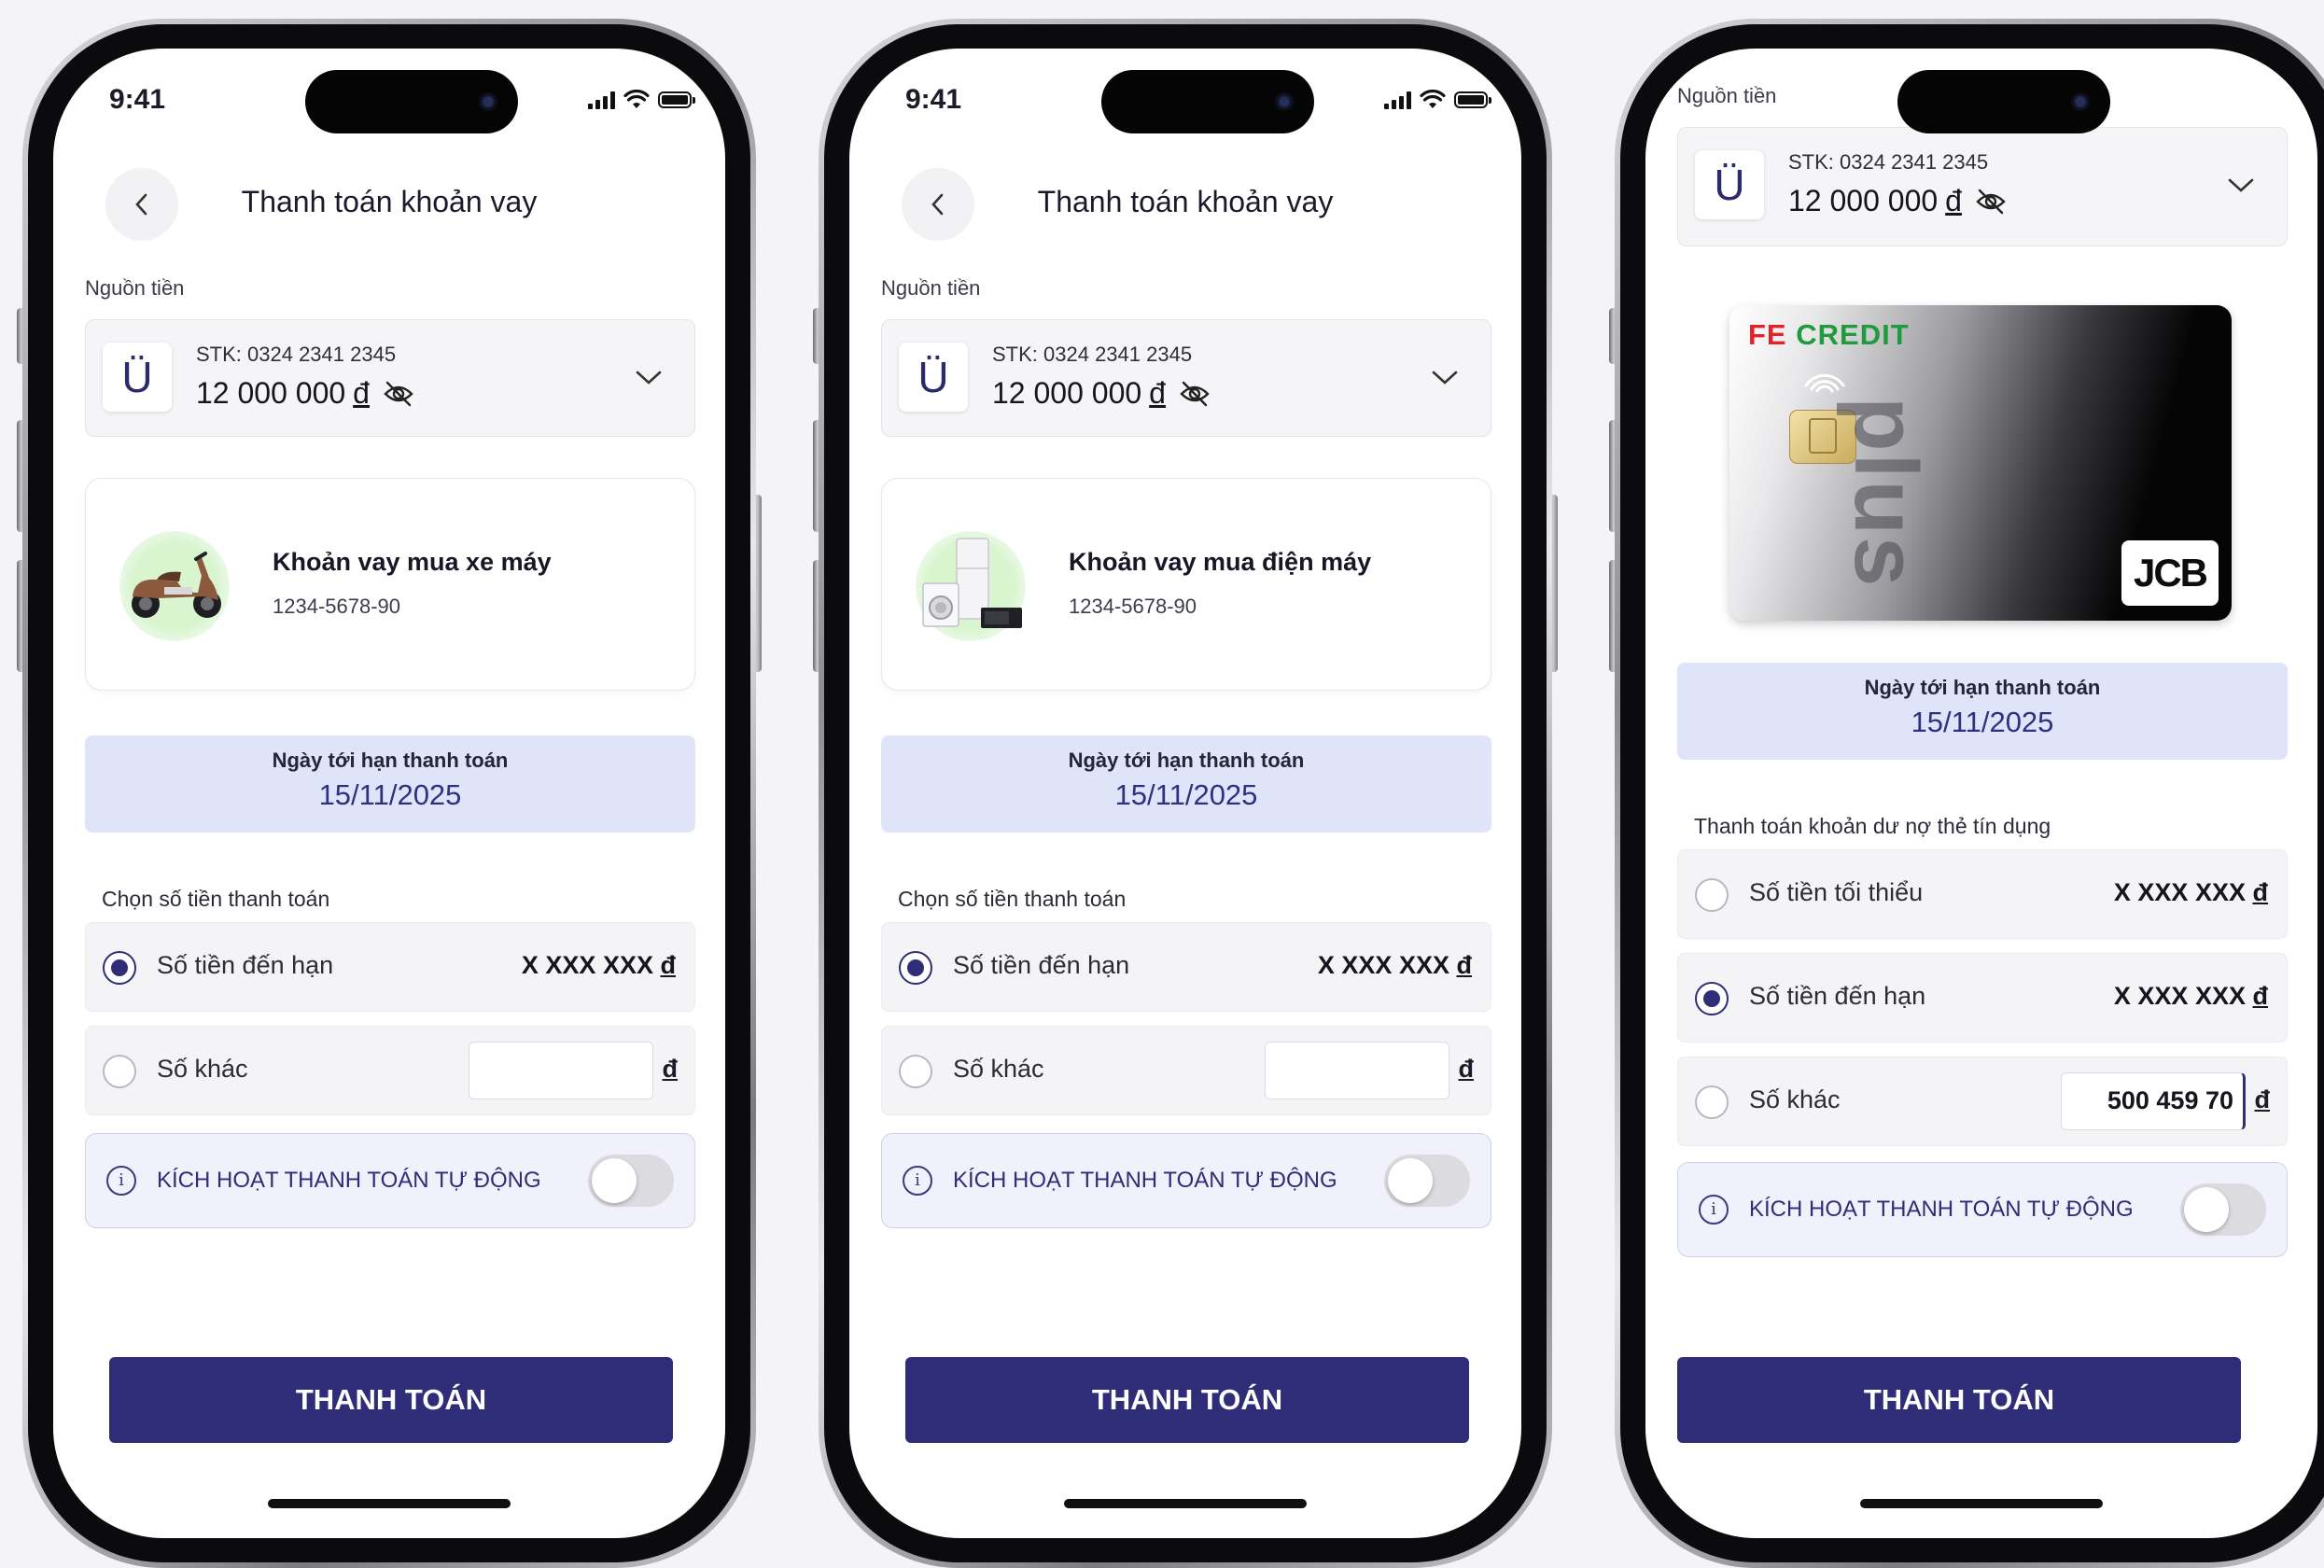 Image resolution: width=2324 pixels, height=1568 pixels. Describe the element at coordinates (972, 583) in the screenshot. I see `appliances-icon` at that location.